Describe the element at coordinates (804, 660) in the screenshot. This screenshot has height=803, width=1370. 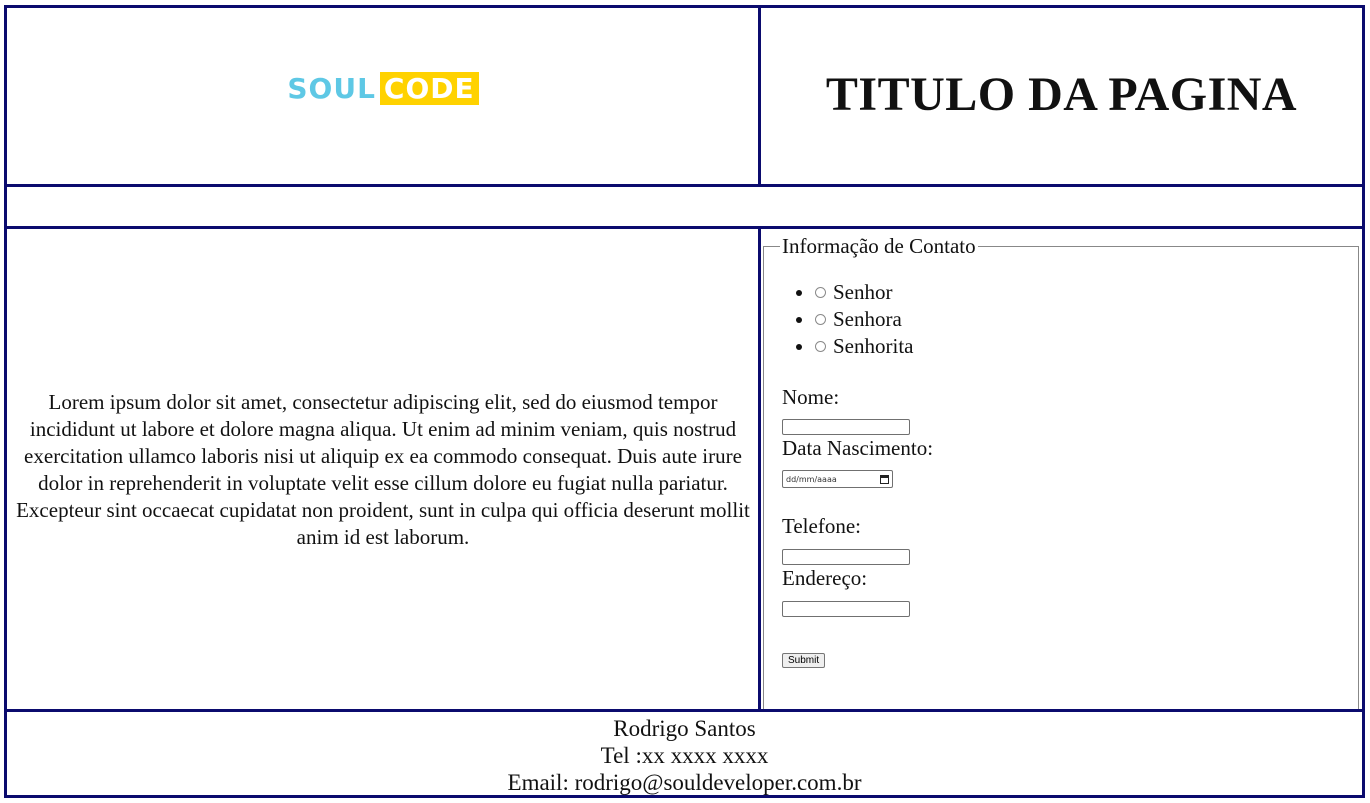
I see `submit-button: Submit` at that location.